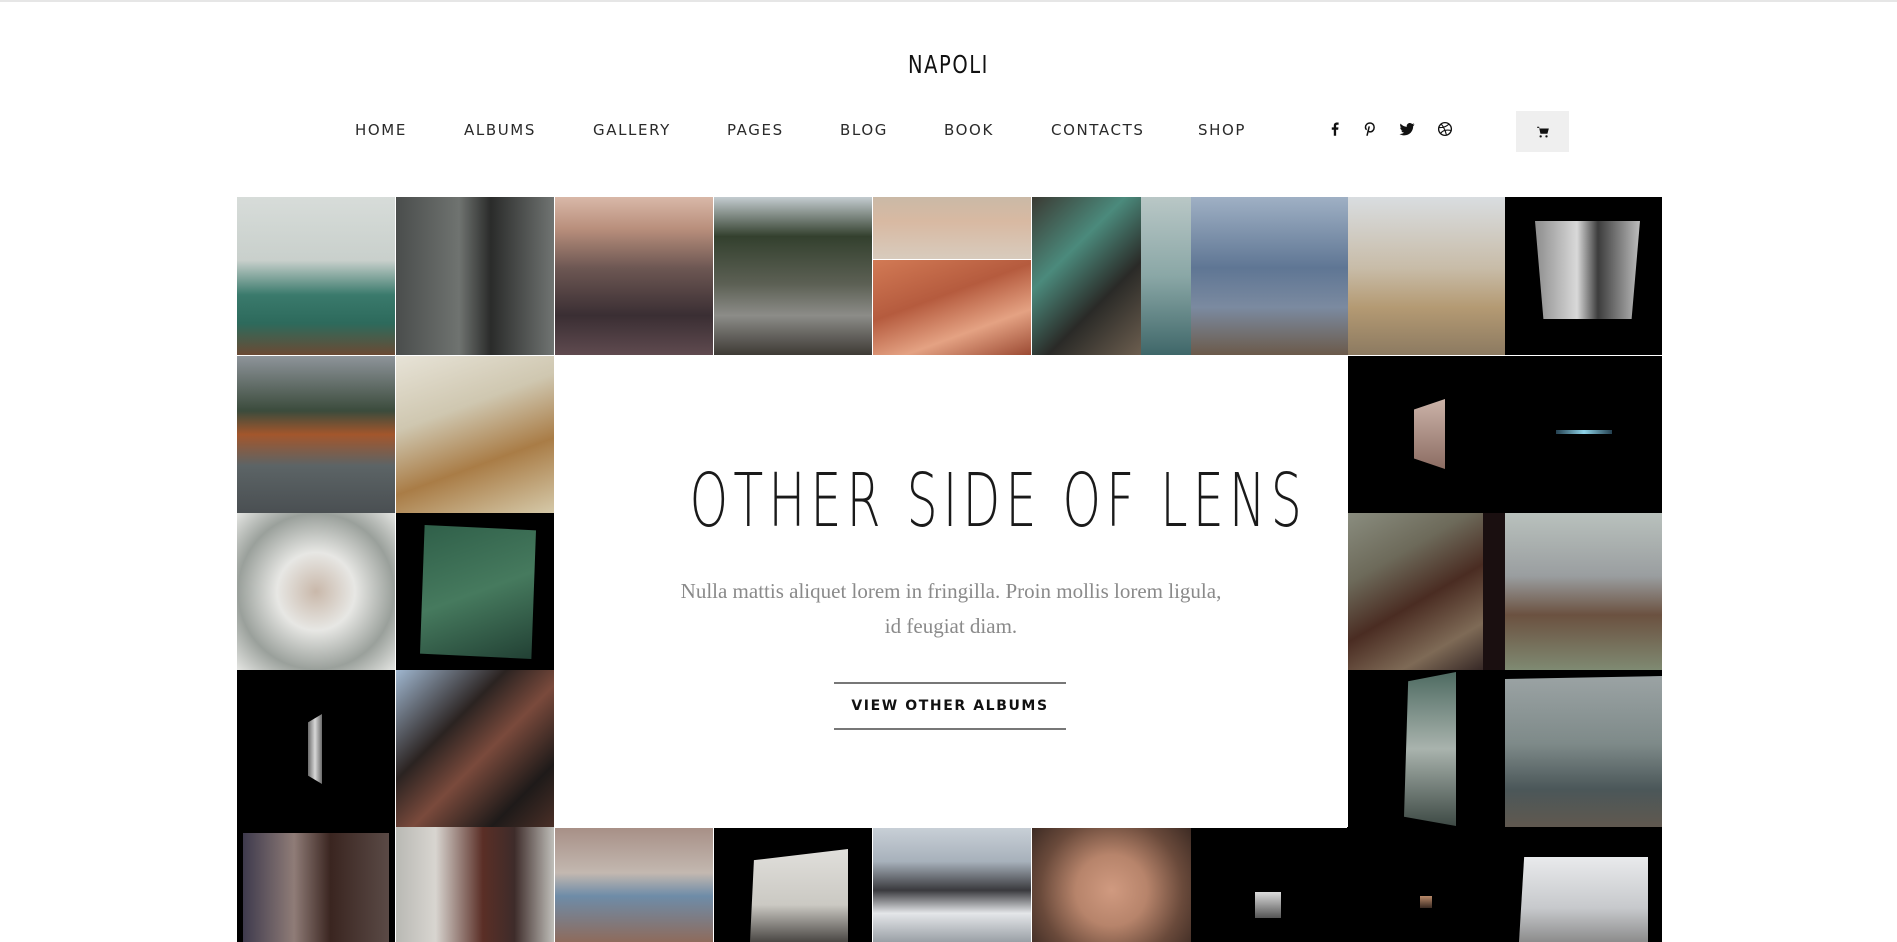  I want to click on nav-item-book: BOOK, so click(969, 130).